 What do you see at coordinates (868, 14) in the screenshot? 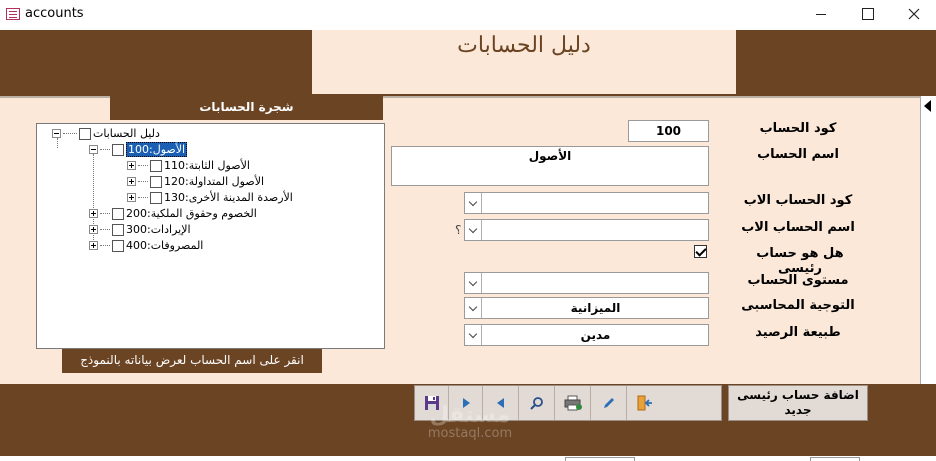
I see `maximize-button` at bounding box center [868, 14].